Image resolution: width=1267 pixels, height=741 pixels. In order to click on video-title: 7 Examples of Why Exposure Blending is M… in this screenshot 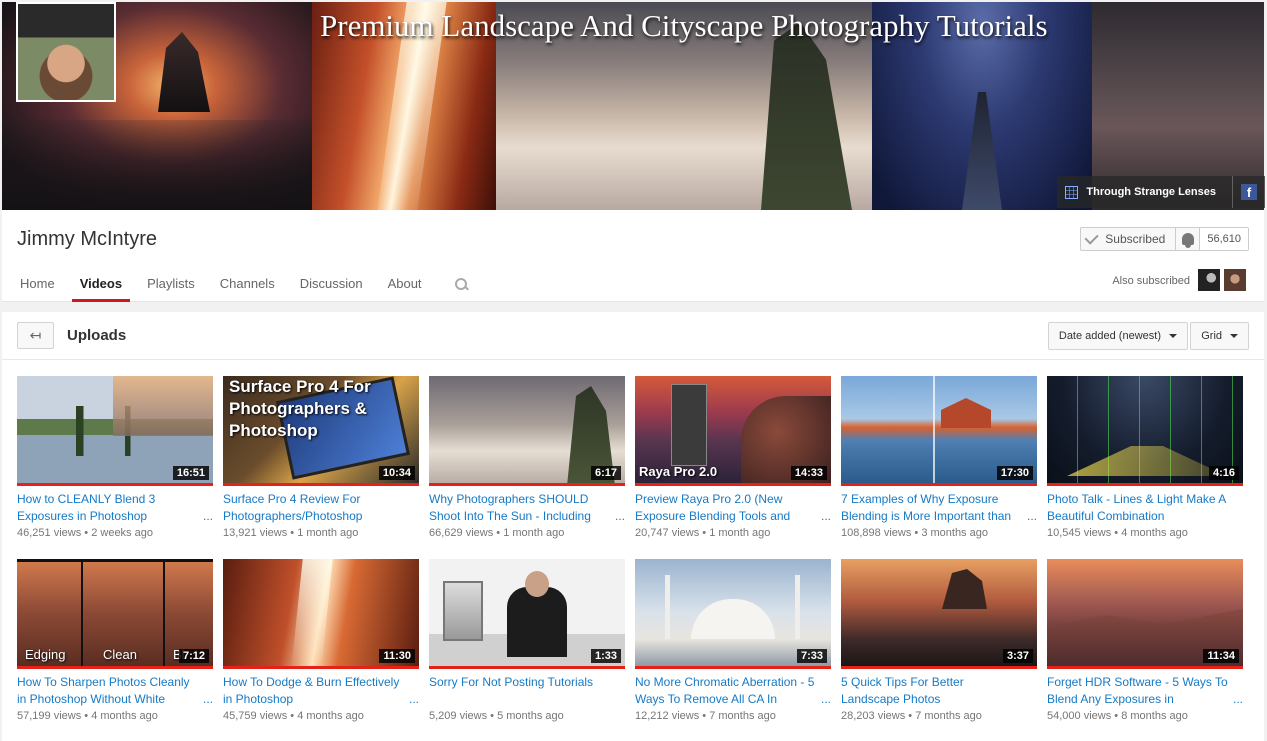, I will do `click(939, 508)`.